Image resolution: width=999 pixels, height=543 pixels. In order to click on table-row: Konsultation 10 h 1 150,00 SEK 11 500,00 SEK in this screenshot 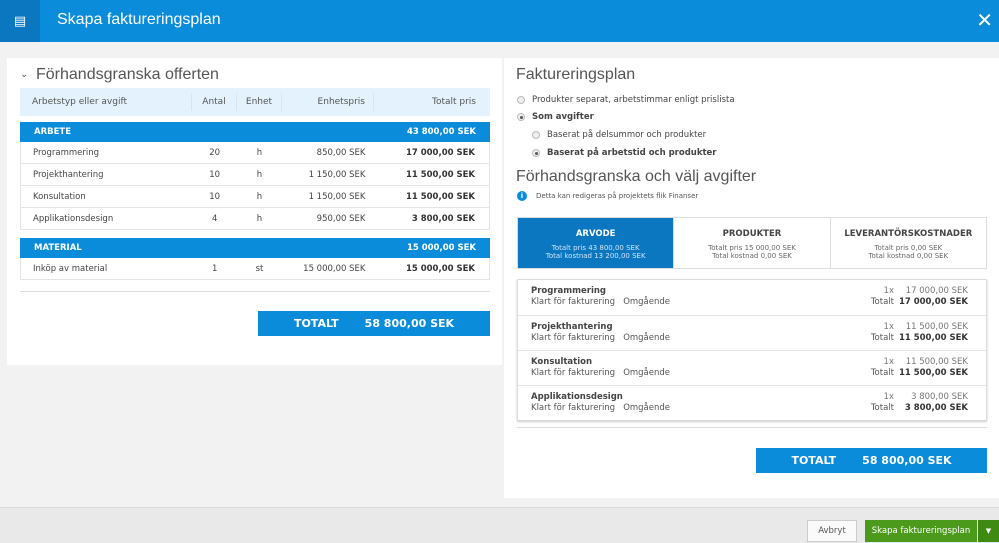, I will do `click(255, 197)`.